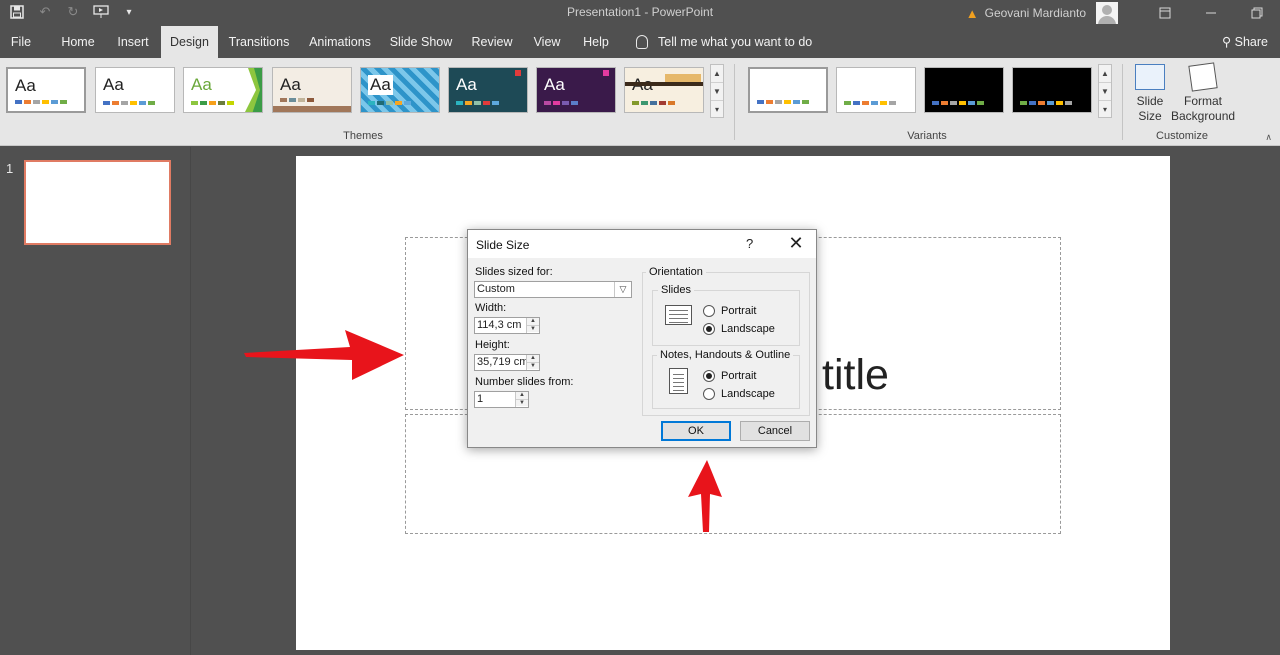  Describe the element at coordinates (483, 431) in the screenshot. I see `annotation-arrows` at that location.